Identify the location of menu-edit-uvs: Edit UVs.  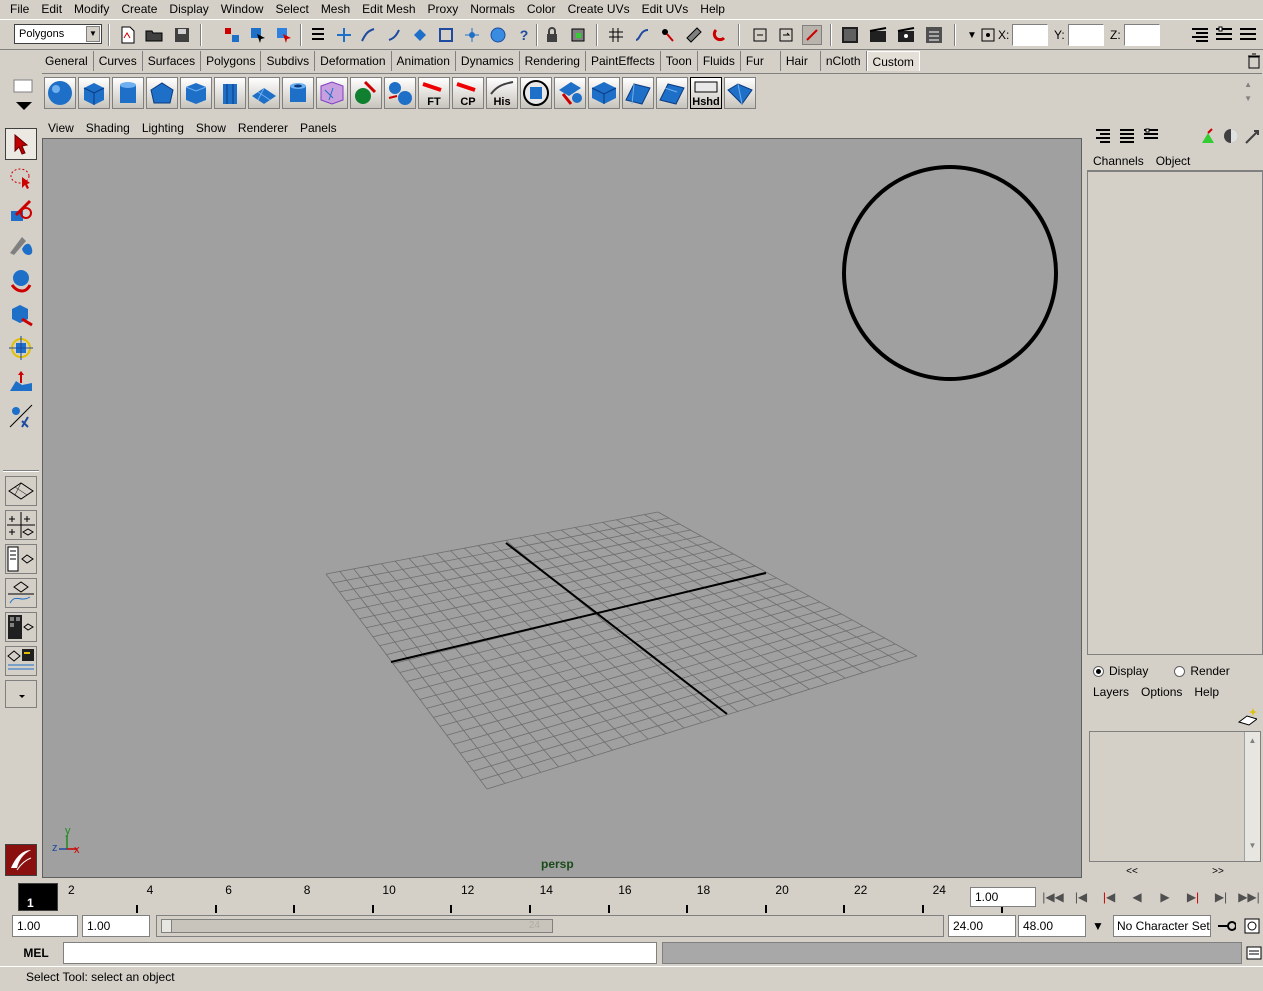
(665, 9).